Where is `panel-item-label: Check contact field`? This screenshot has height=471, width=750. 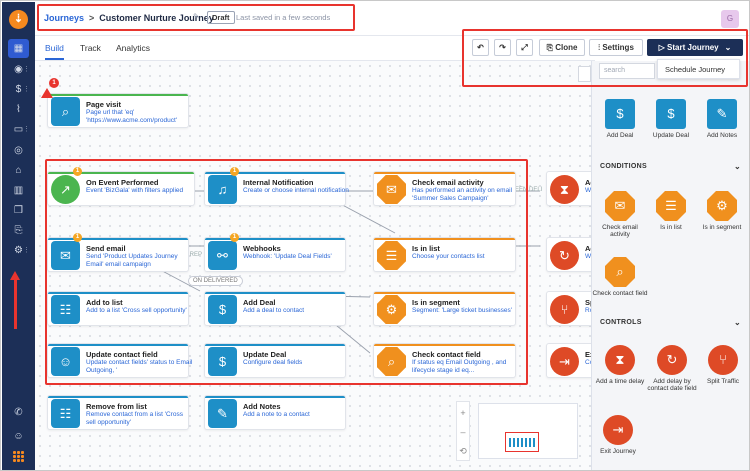 panel-item-label: Check contact field is located at coordinates (620, 293).